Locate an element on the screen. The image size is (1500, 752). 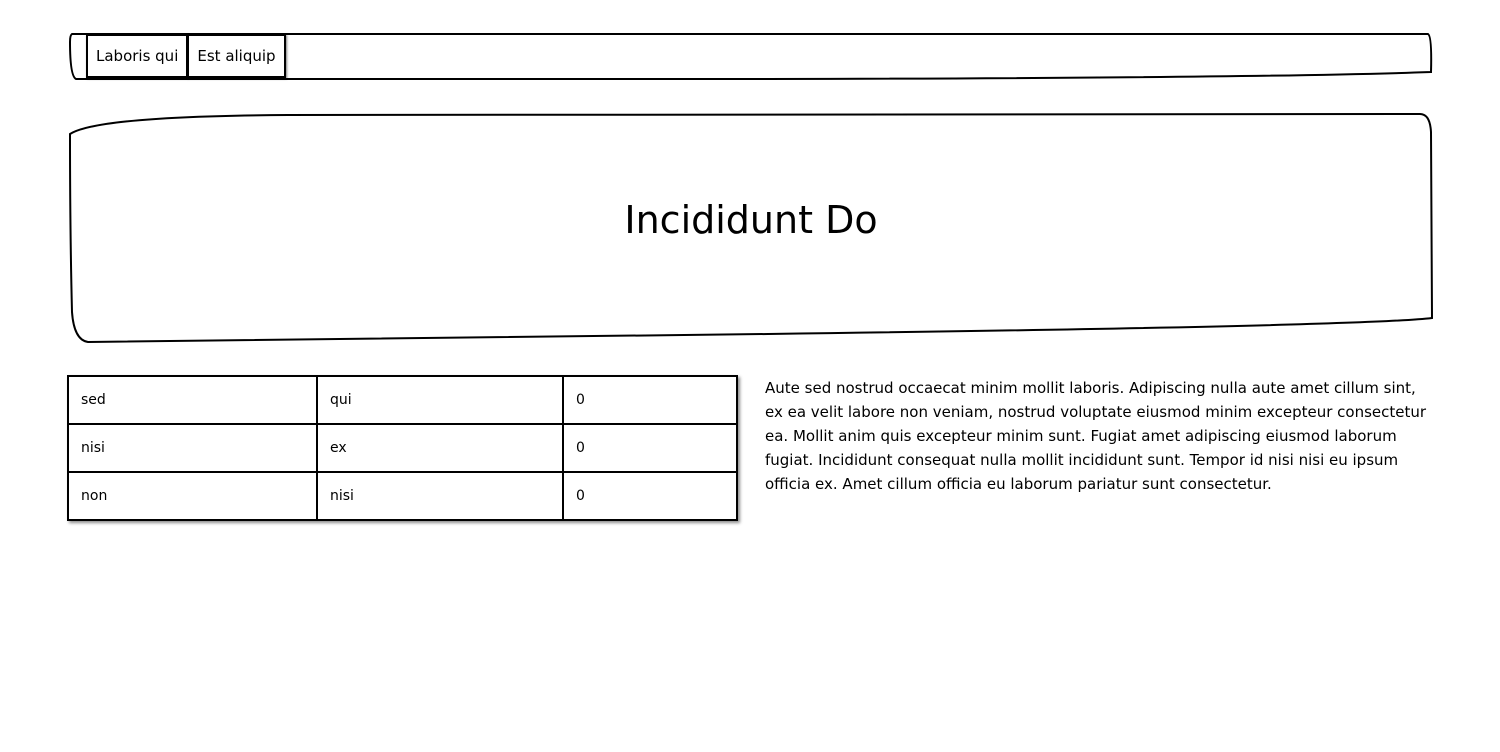
nav-tab-laboris-qui: Laboris qui is located at coordinates (137, 56).